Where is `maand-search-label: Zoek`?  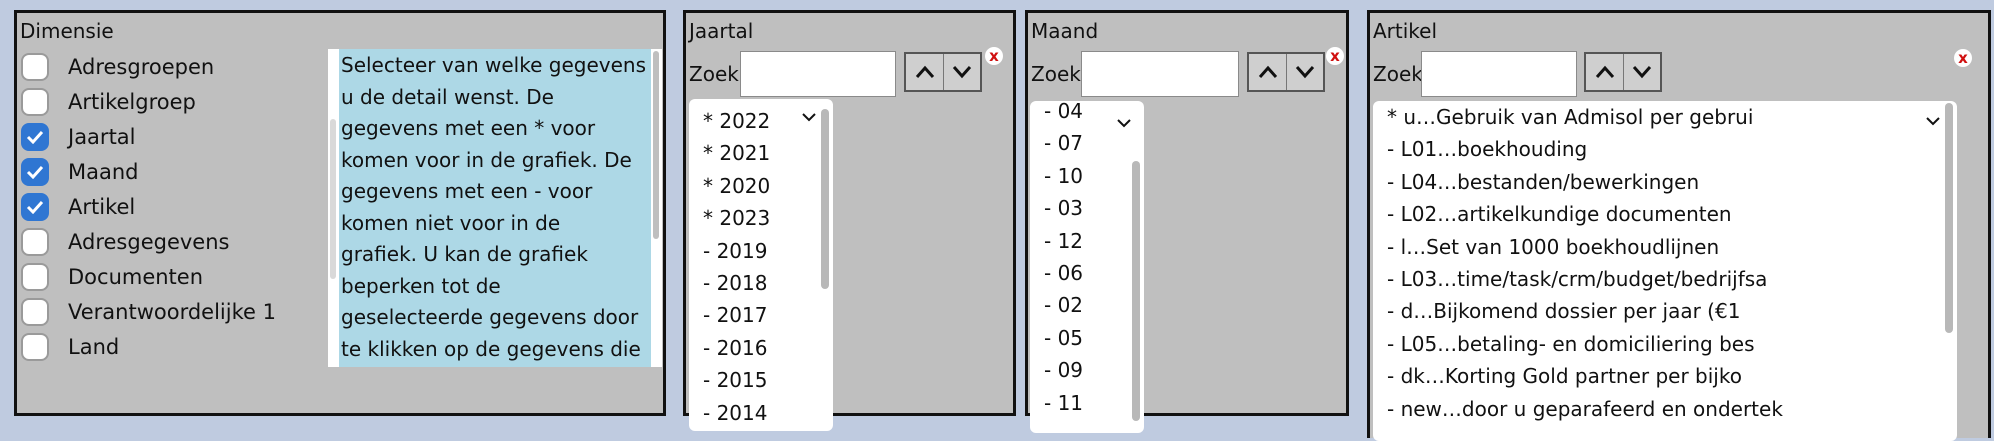
maand-search-label: Zoek is located at coordinates (1056, 74).